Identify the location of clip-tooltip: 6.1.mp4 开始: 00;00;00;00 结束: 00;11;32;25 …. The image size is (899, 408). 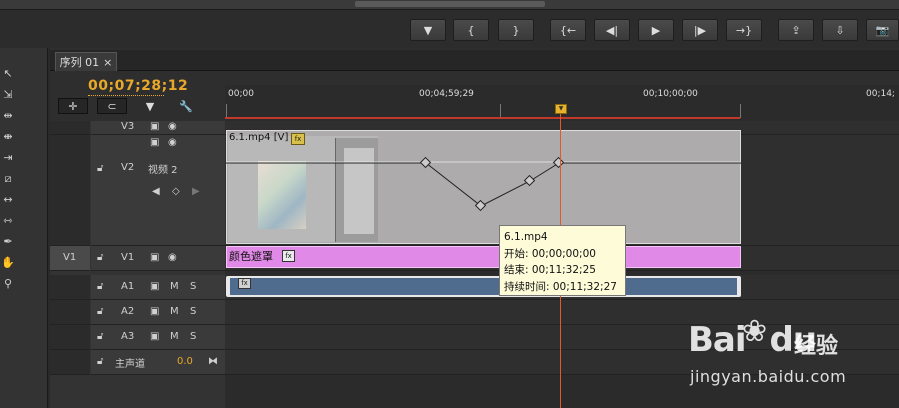
(562, 260).